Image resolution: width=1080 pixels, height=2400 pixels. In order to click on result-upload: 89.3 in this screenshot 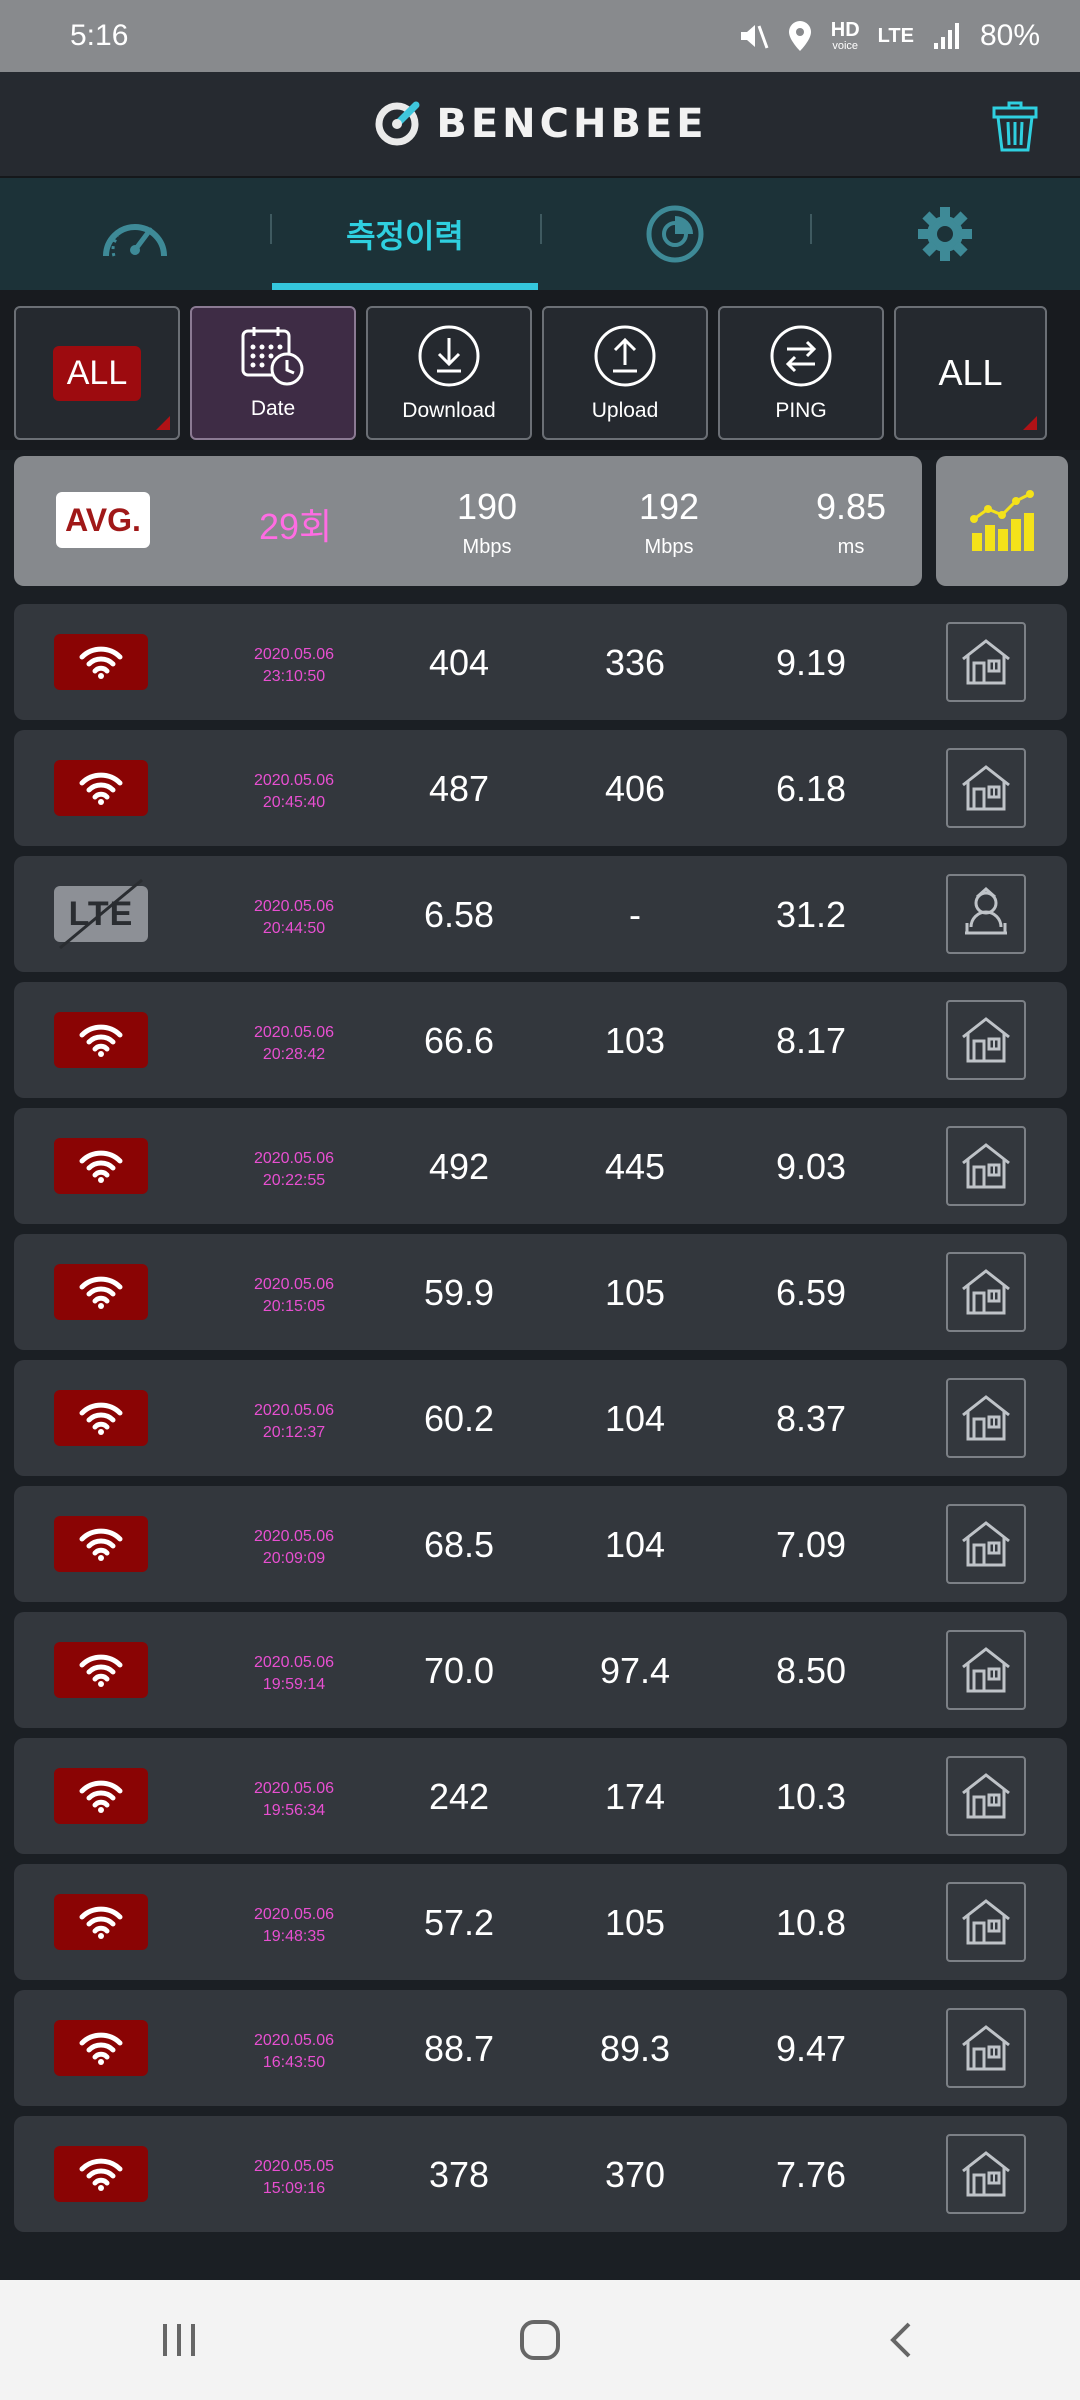, I will do `click(635, 2048)`.